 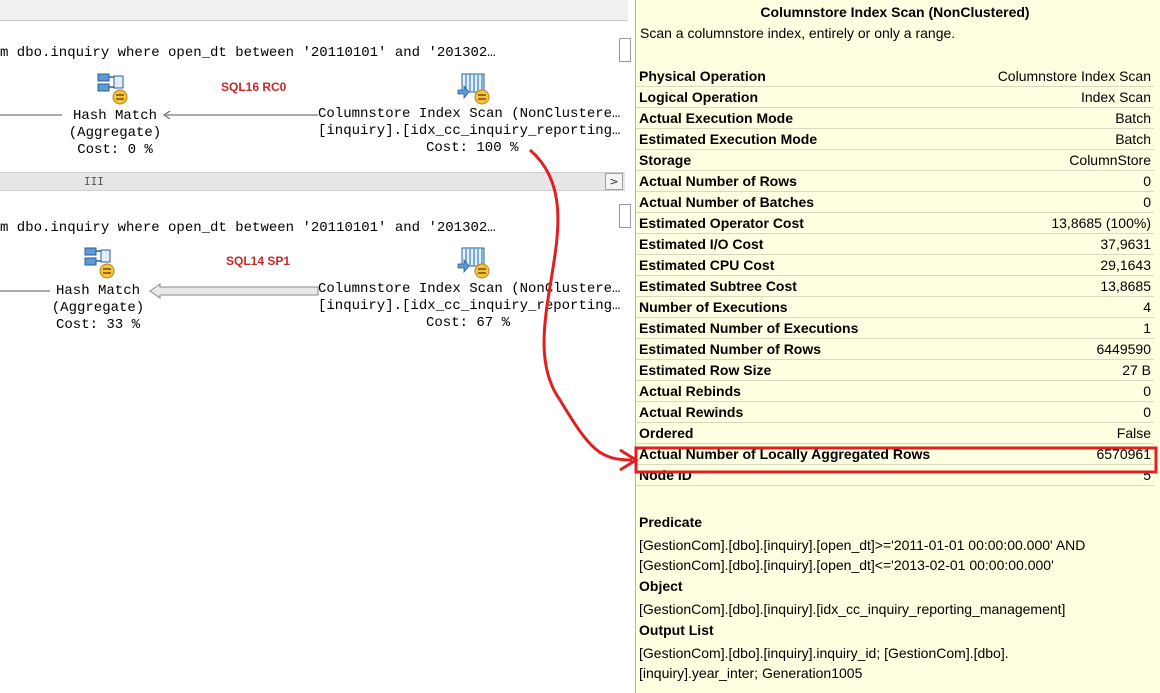 What do you see at coordinates (805, 433) in the screenshot?
I see `property-key: Ordered` at bounding box center [805, 433].